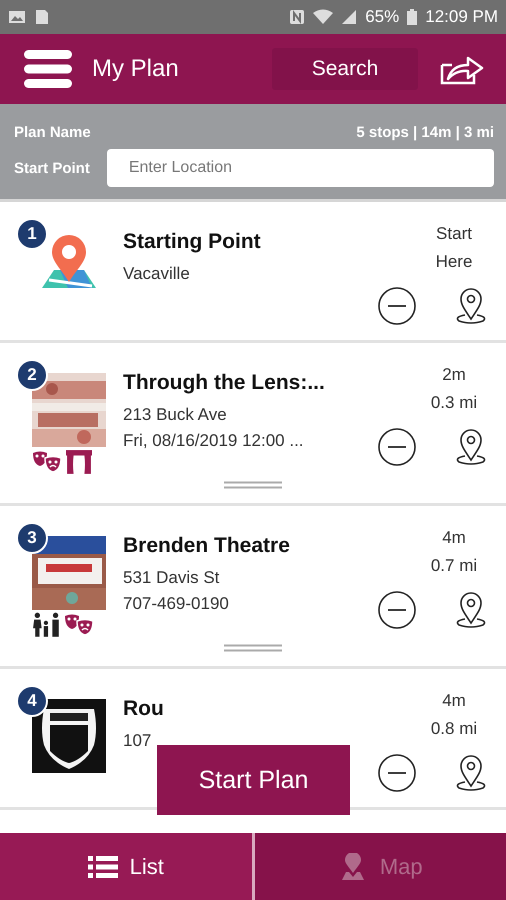 This screenshot has width=506, height=900. I want to click on start-plan-button: Start Plan, so click(253, 780).